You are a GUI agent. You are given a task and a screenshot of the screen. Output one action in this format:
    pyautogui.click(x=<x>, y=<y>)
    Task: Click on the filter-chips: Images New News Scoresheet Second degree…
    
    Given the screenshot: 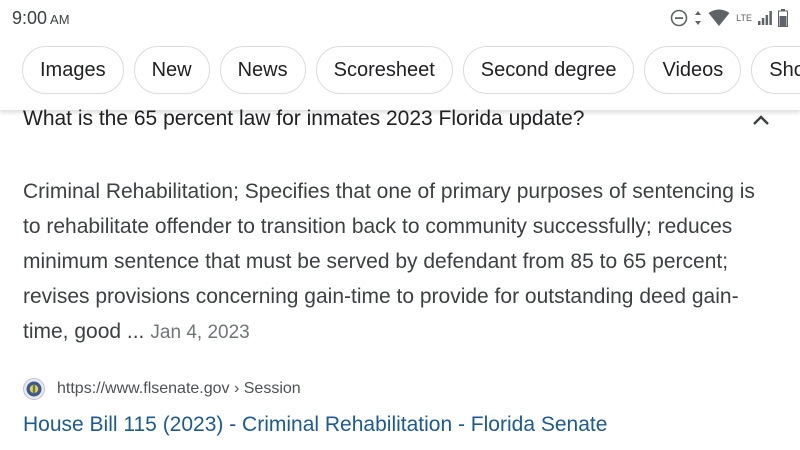 What is the action you would take?
    pyautogui.click(x=411, y=70)
    